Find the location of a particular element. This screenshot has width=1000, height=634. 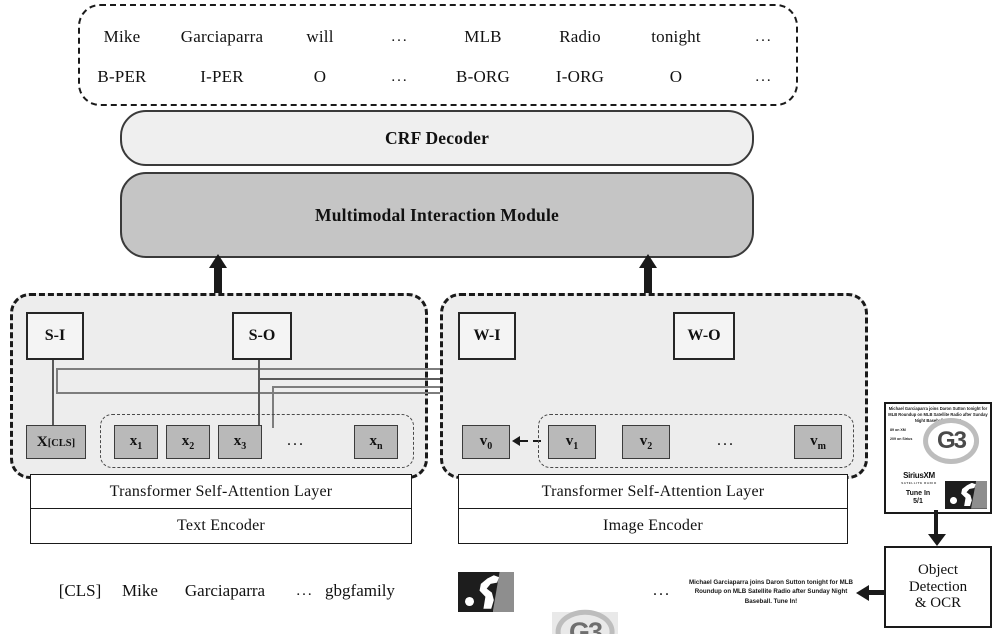

text-encoder-row: Text Encoder is located at coordinates (221, 525).